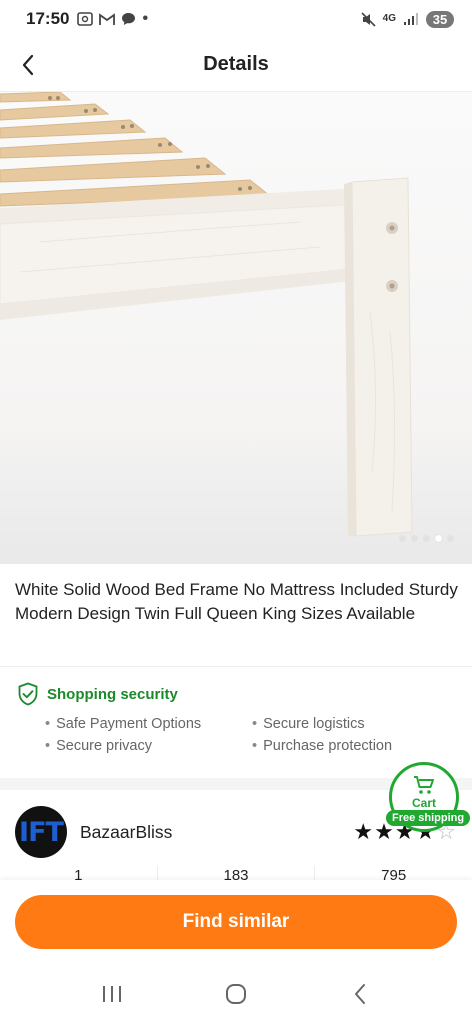 This screenshot has height=1024, width=472. I want to click on recent-apps-icon, so click(112, 994).